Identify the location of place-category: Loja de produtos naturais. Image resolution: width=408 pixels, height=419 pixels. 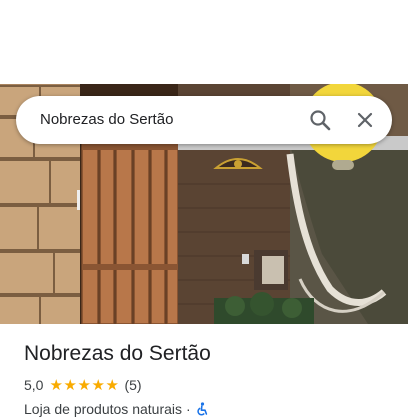
(103, 409).